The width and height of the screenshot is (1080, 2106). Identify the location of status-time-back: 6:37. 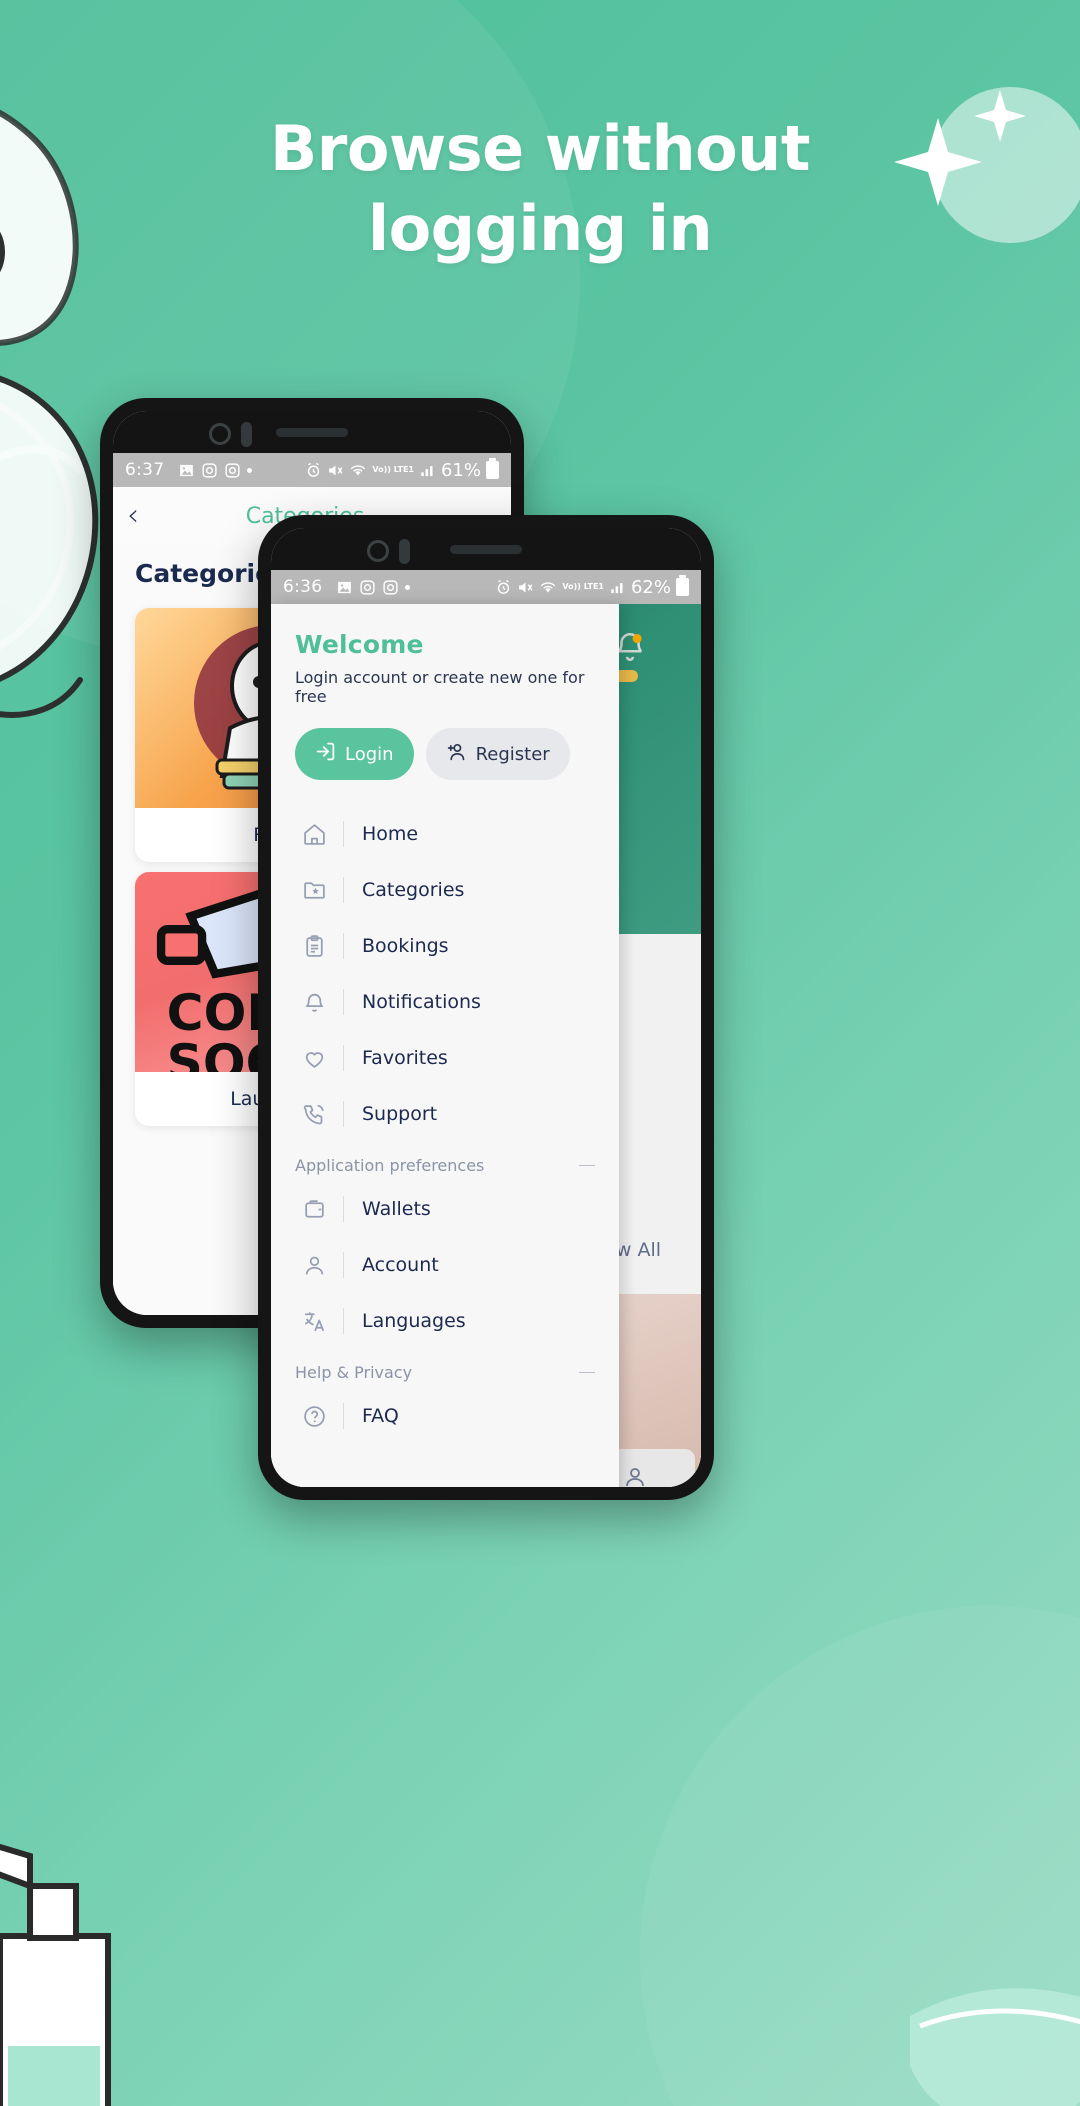
(145, 470).